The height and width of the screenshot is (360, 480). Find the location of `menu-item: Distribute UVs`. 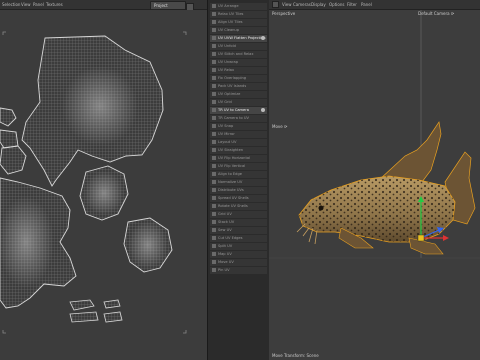

menu-item: Distribute UVs is located at coordinates (238, 191).